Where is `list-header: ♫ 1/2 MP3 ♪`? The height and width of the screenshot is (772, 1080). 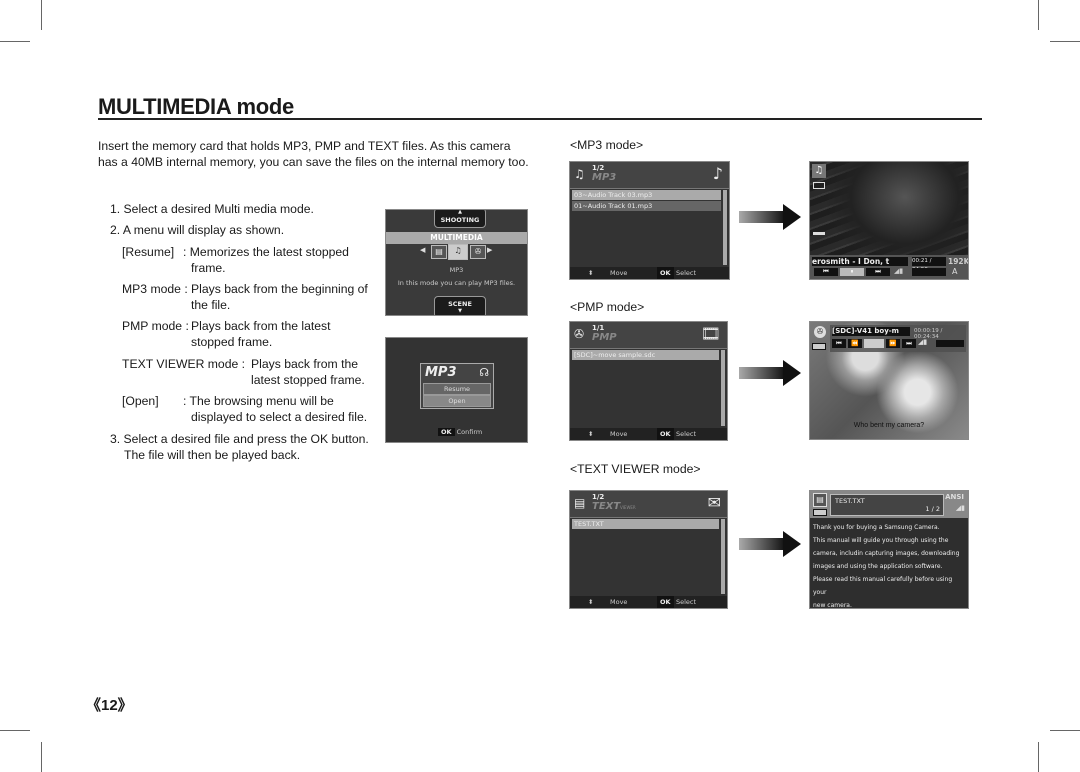 list-header: ♫ 1/2 MP3 ♪ is located at coordinates (649, 175).